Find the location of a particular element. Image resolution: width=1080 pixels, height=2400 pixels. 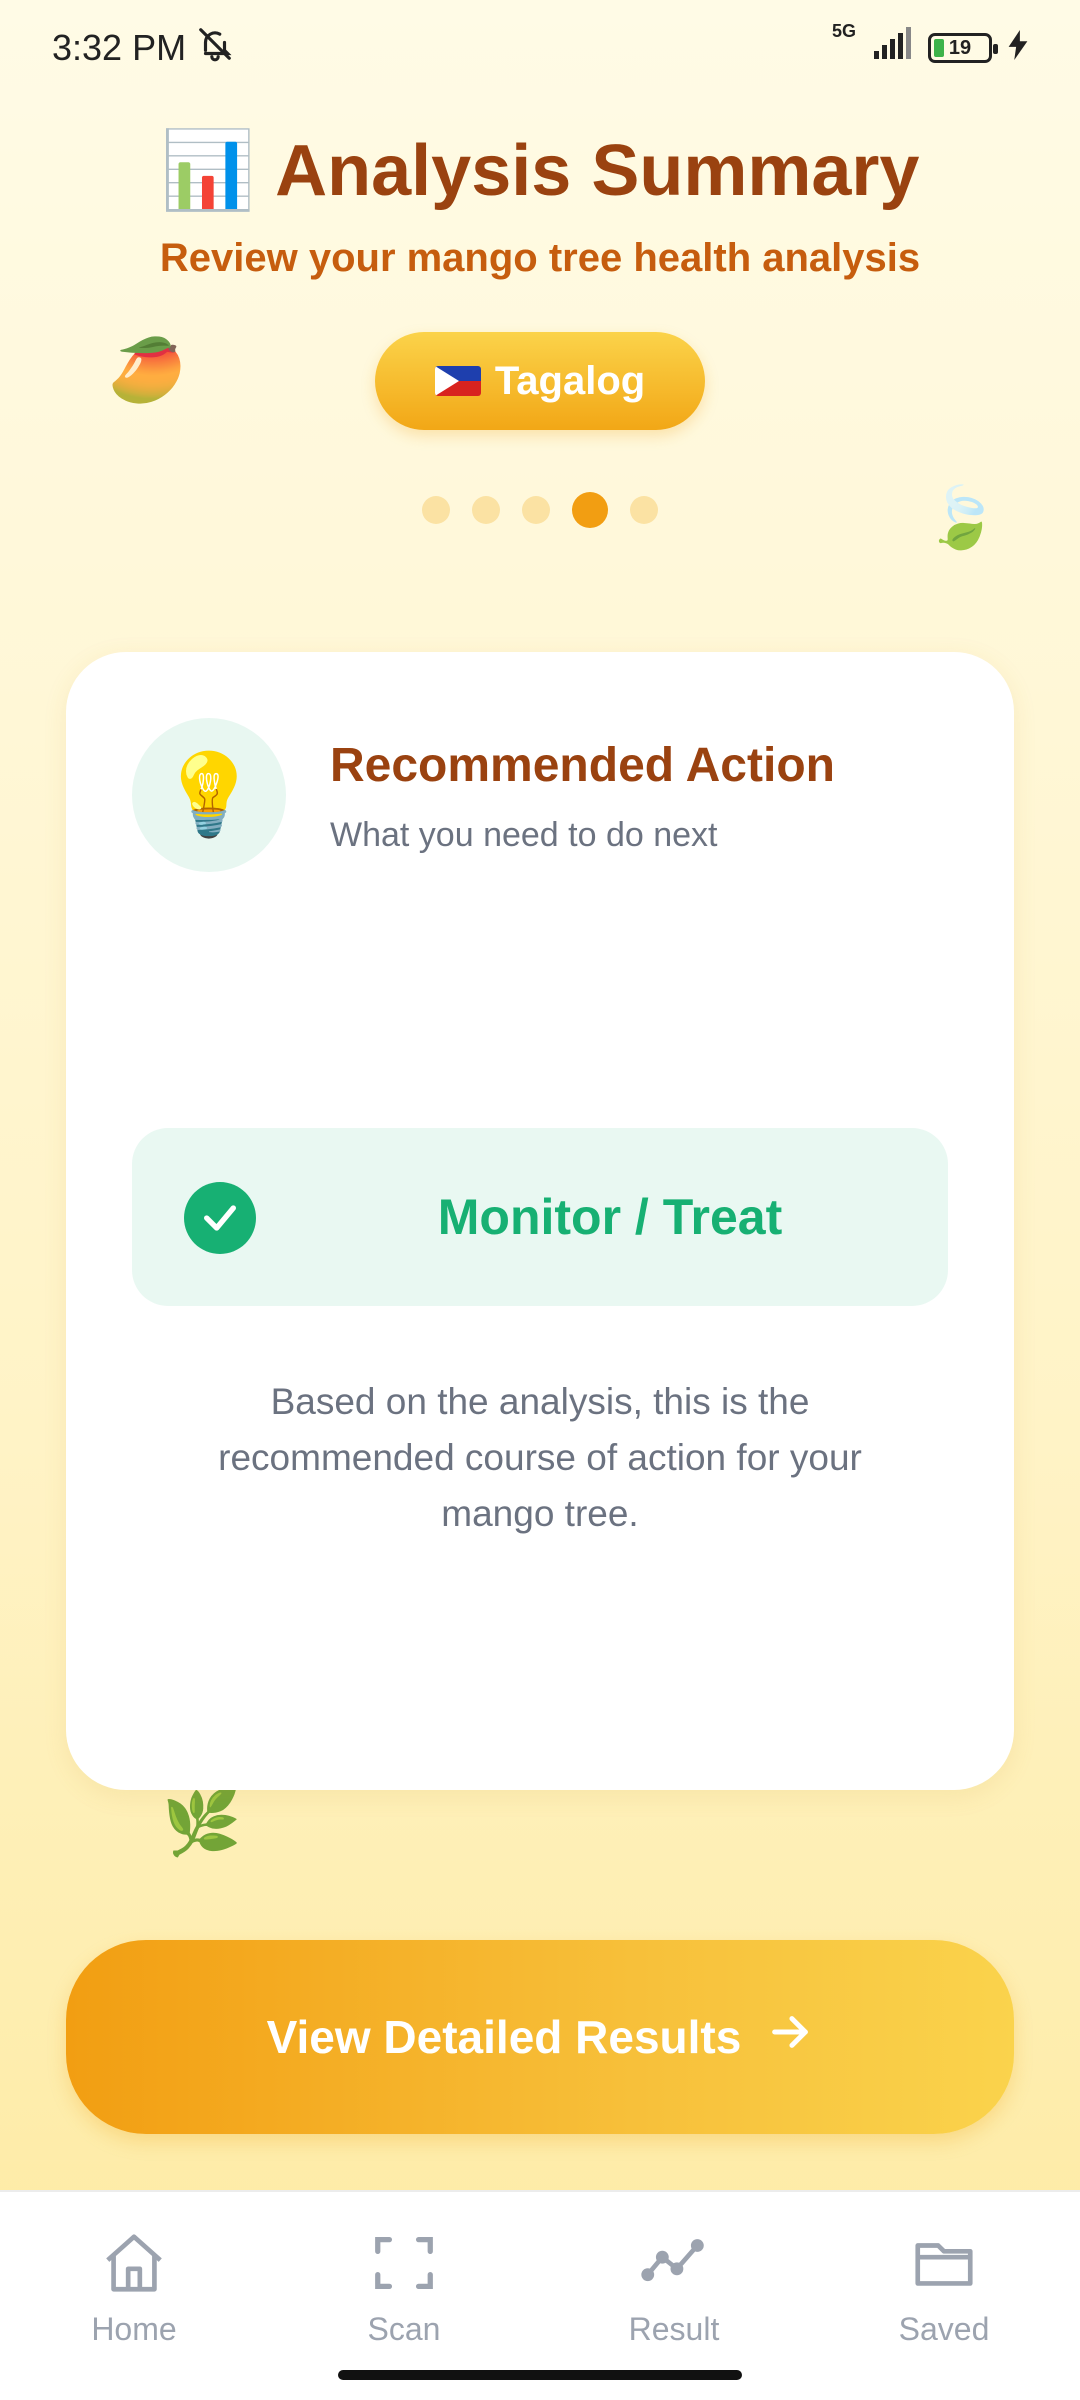

bottom-nav: Home Scan Result Saved is located at coordinates (540, 2295).